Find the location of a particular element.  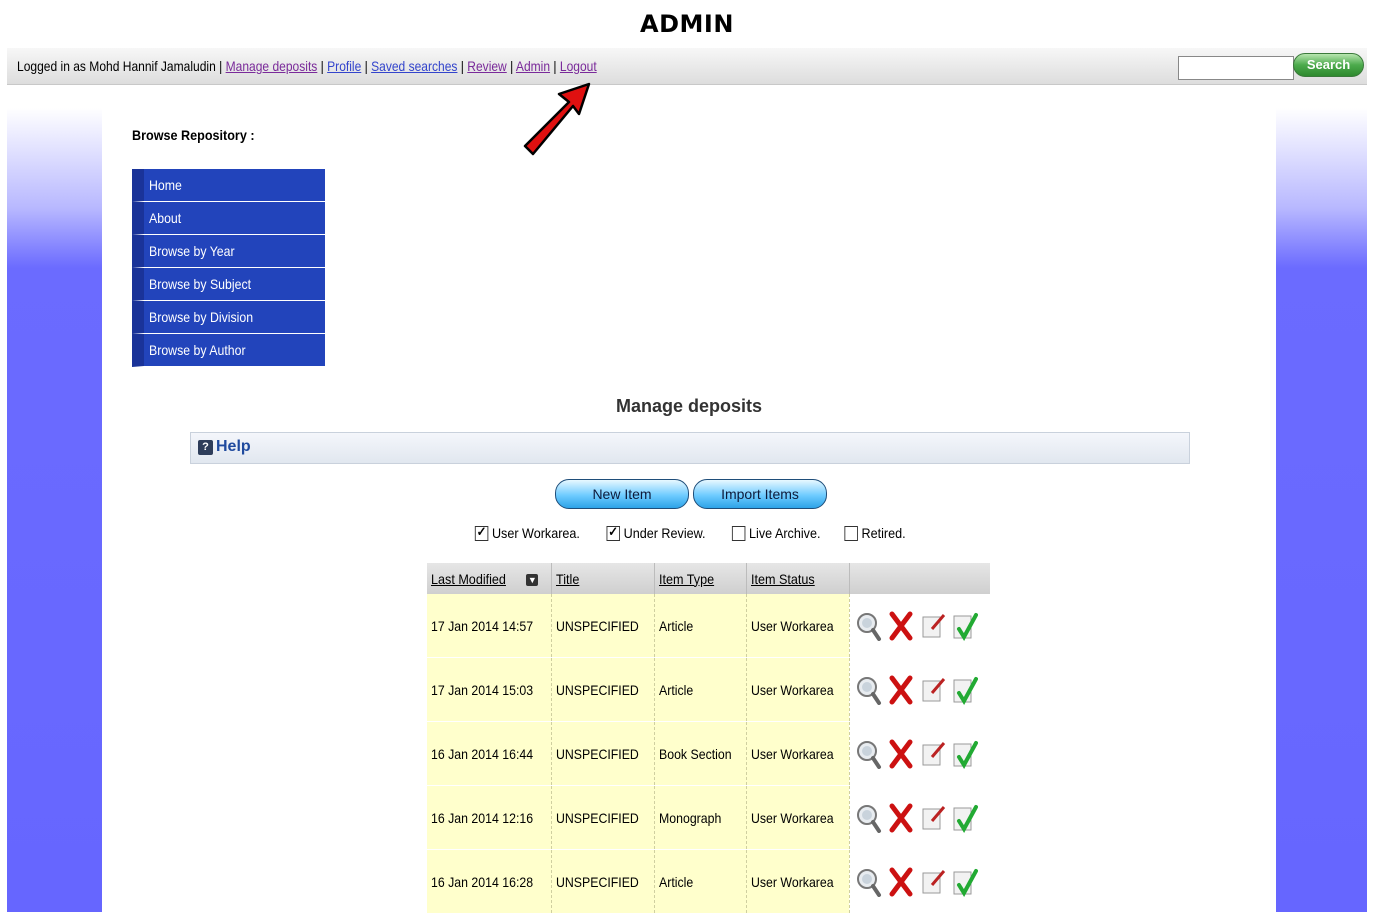

menu-item-browse-by-author: Browse by Author is located at coordinates (228, 350).